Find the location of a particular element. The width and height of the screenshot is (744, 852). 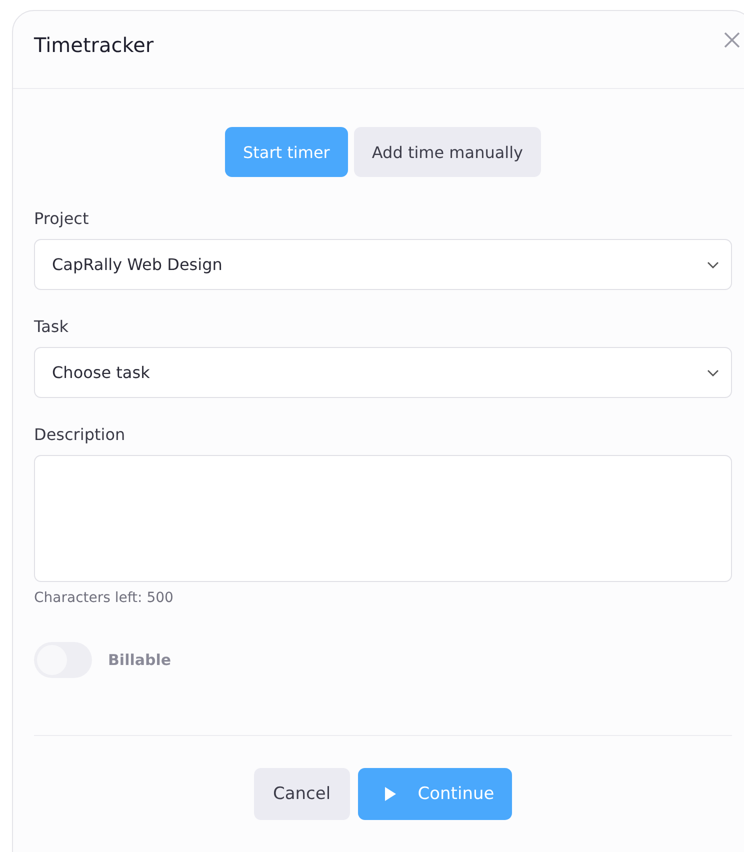

select-field: Choose task is located at coordinates (383, 372).